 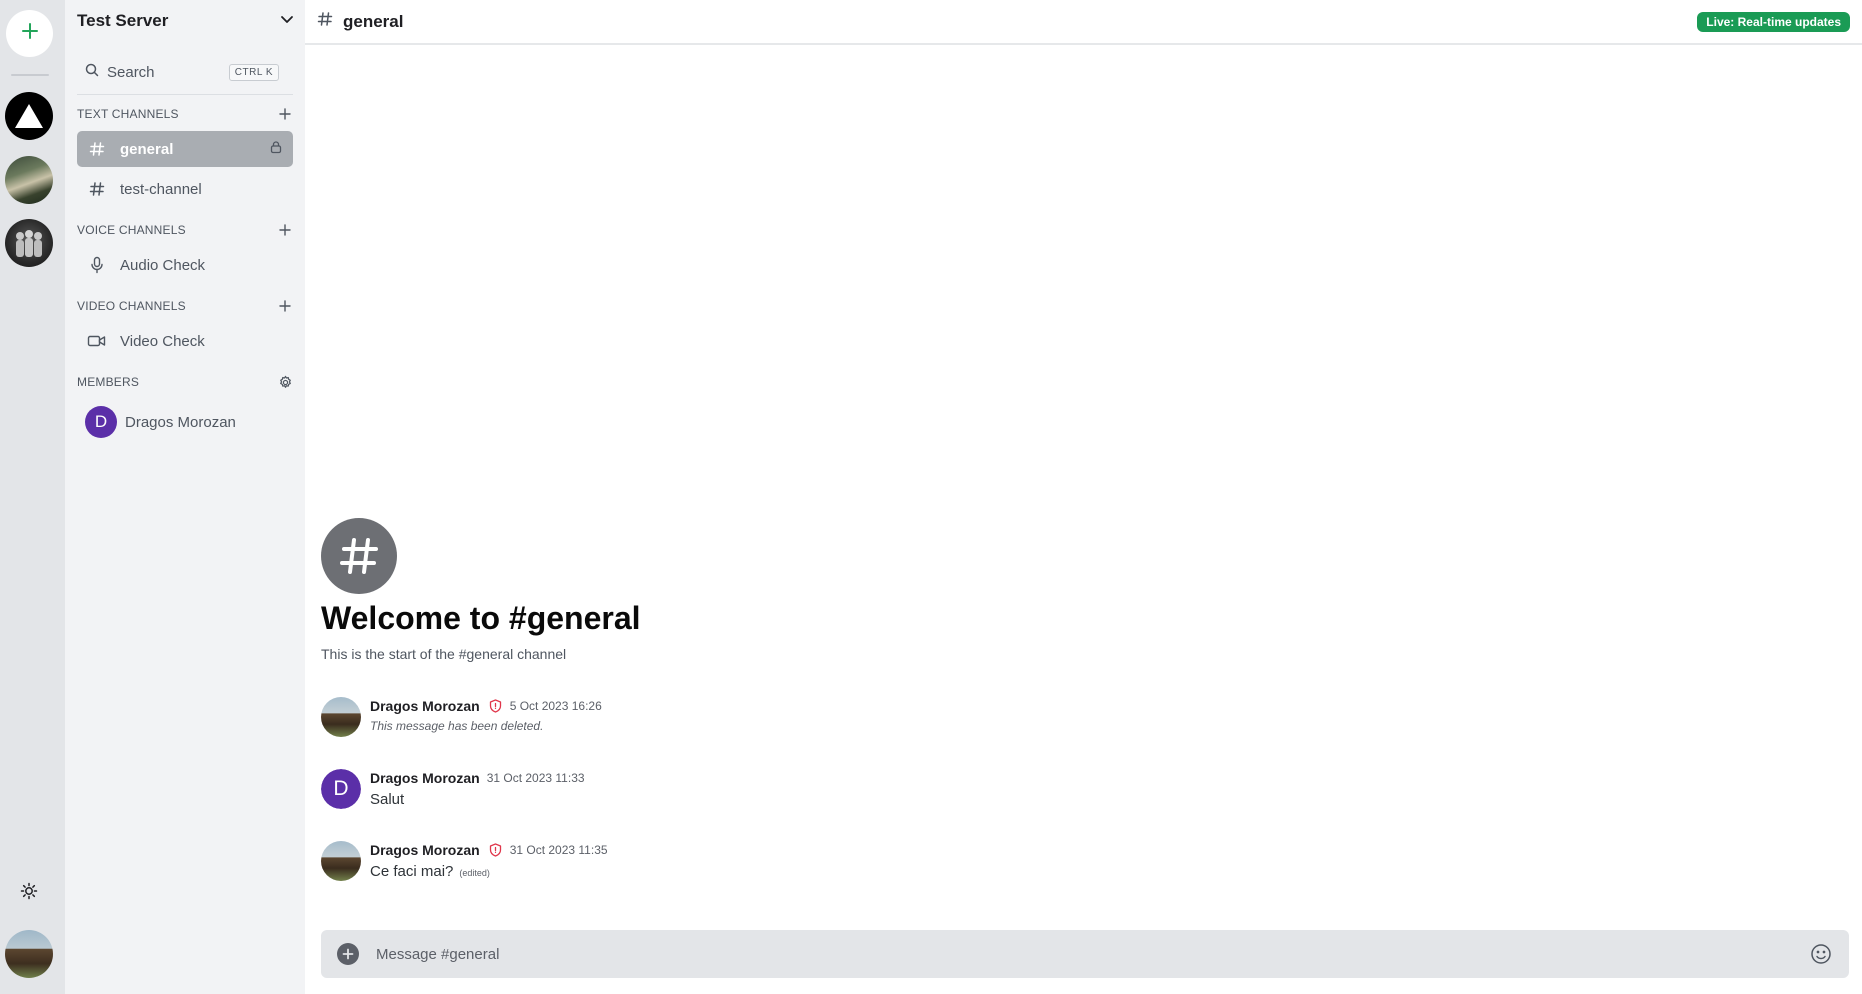 What do you see at coordinates (285, 382) in the screenshot?
I see `gear-icon` at bounding box center [285, 382].